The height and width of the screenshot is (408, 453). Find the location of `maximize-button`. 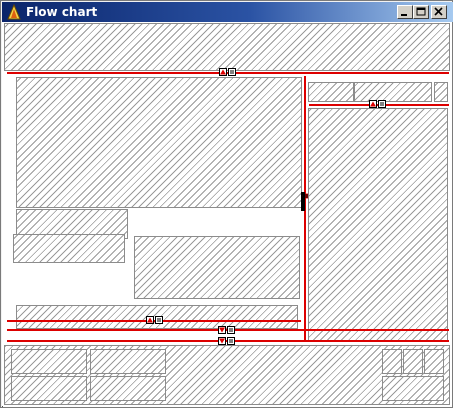

maximize-button is located at coordinates (421, 12).